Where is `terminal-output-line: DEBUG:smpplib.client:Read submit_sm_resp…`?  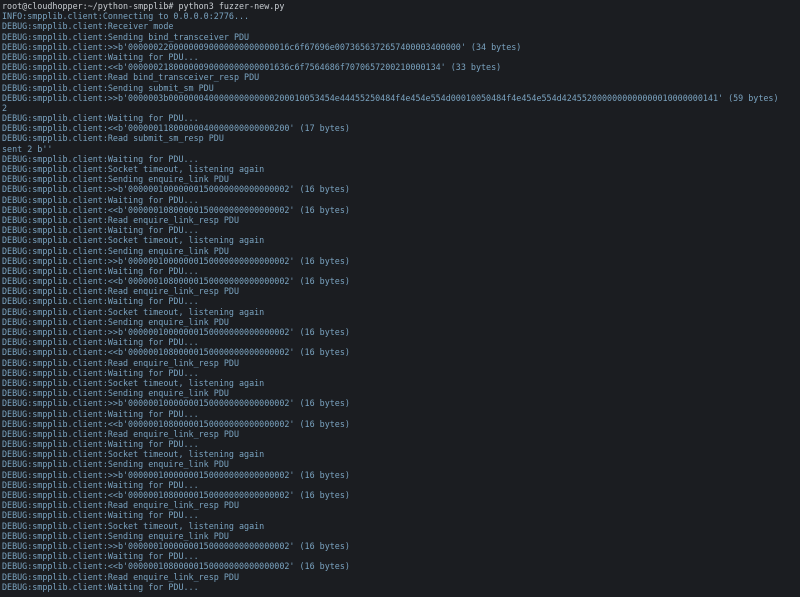
terminal-output-line: DEBUG:smpplib.client:Read submit_sm_resp… is located at coordinates (113, 138).